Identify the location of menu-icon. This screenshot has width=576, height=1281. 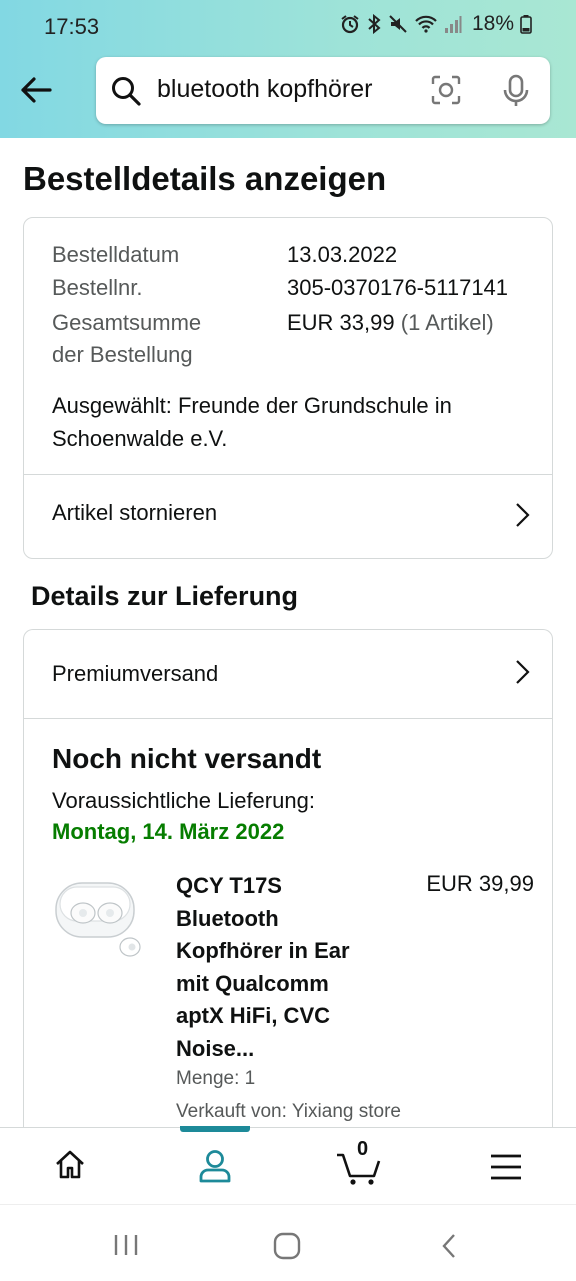
(506, 1167).